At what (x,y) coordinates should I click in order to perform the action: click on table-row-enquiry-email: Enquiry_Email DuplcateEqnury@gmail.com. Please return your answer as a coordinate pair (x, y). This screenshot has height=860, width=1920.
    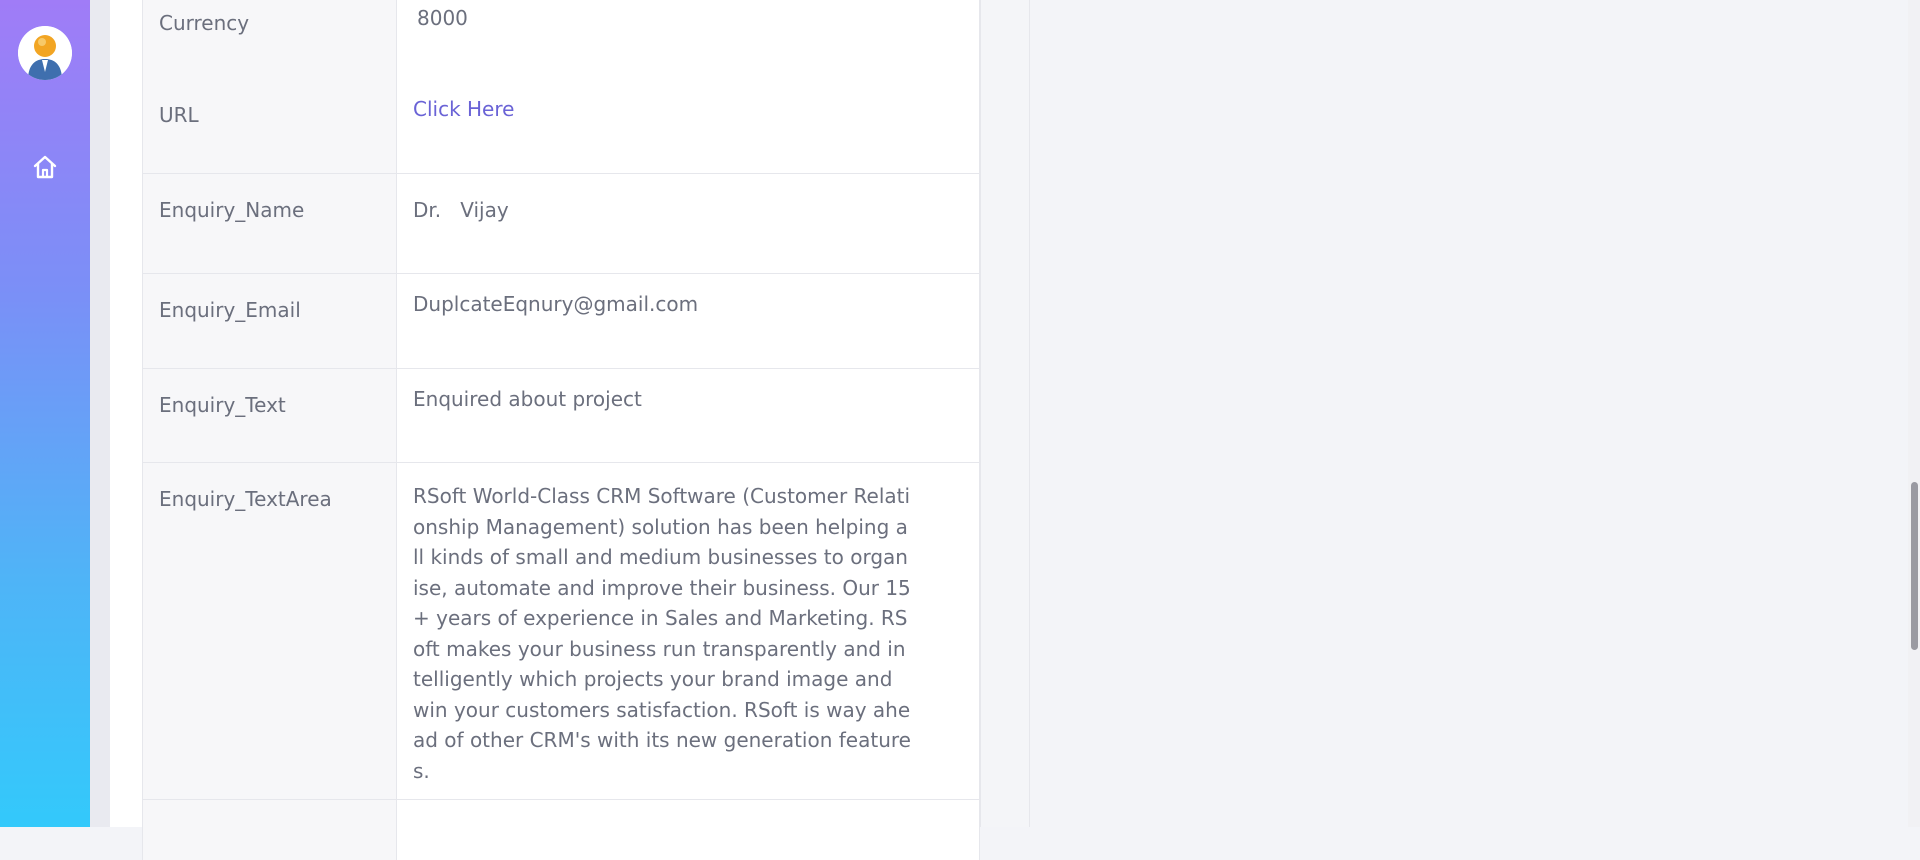
    Looking at the image, I should click on (561, 321).